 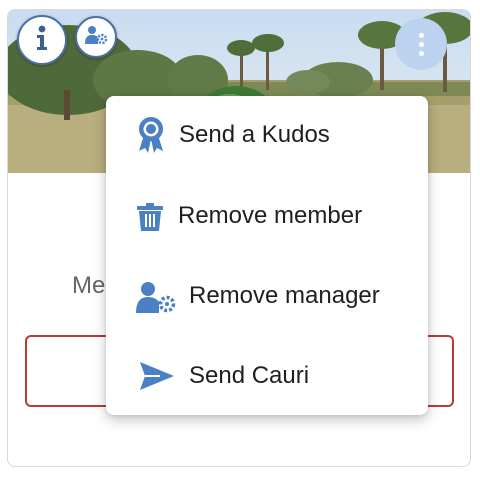 I want to click on menu-item-send-kudos: Send a Kudos, so click(x=267, y=135).